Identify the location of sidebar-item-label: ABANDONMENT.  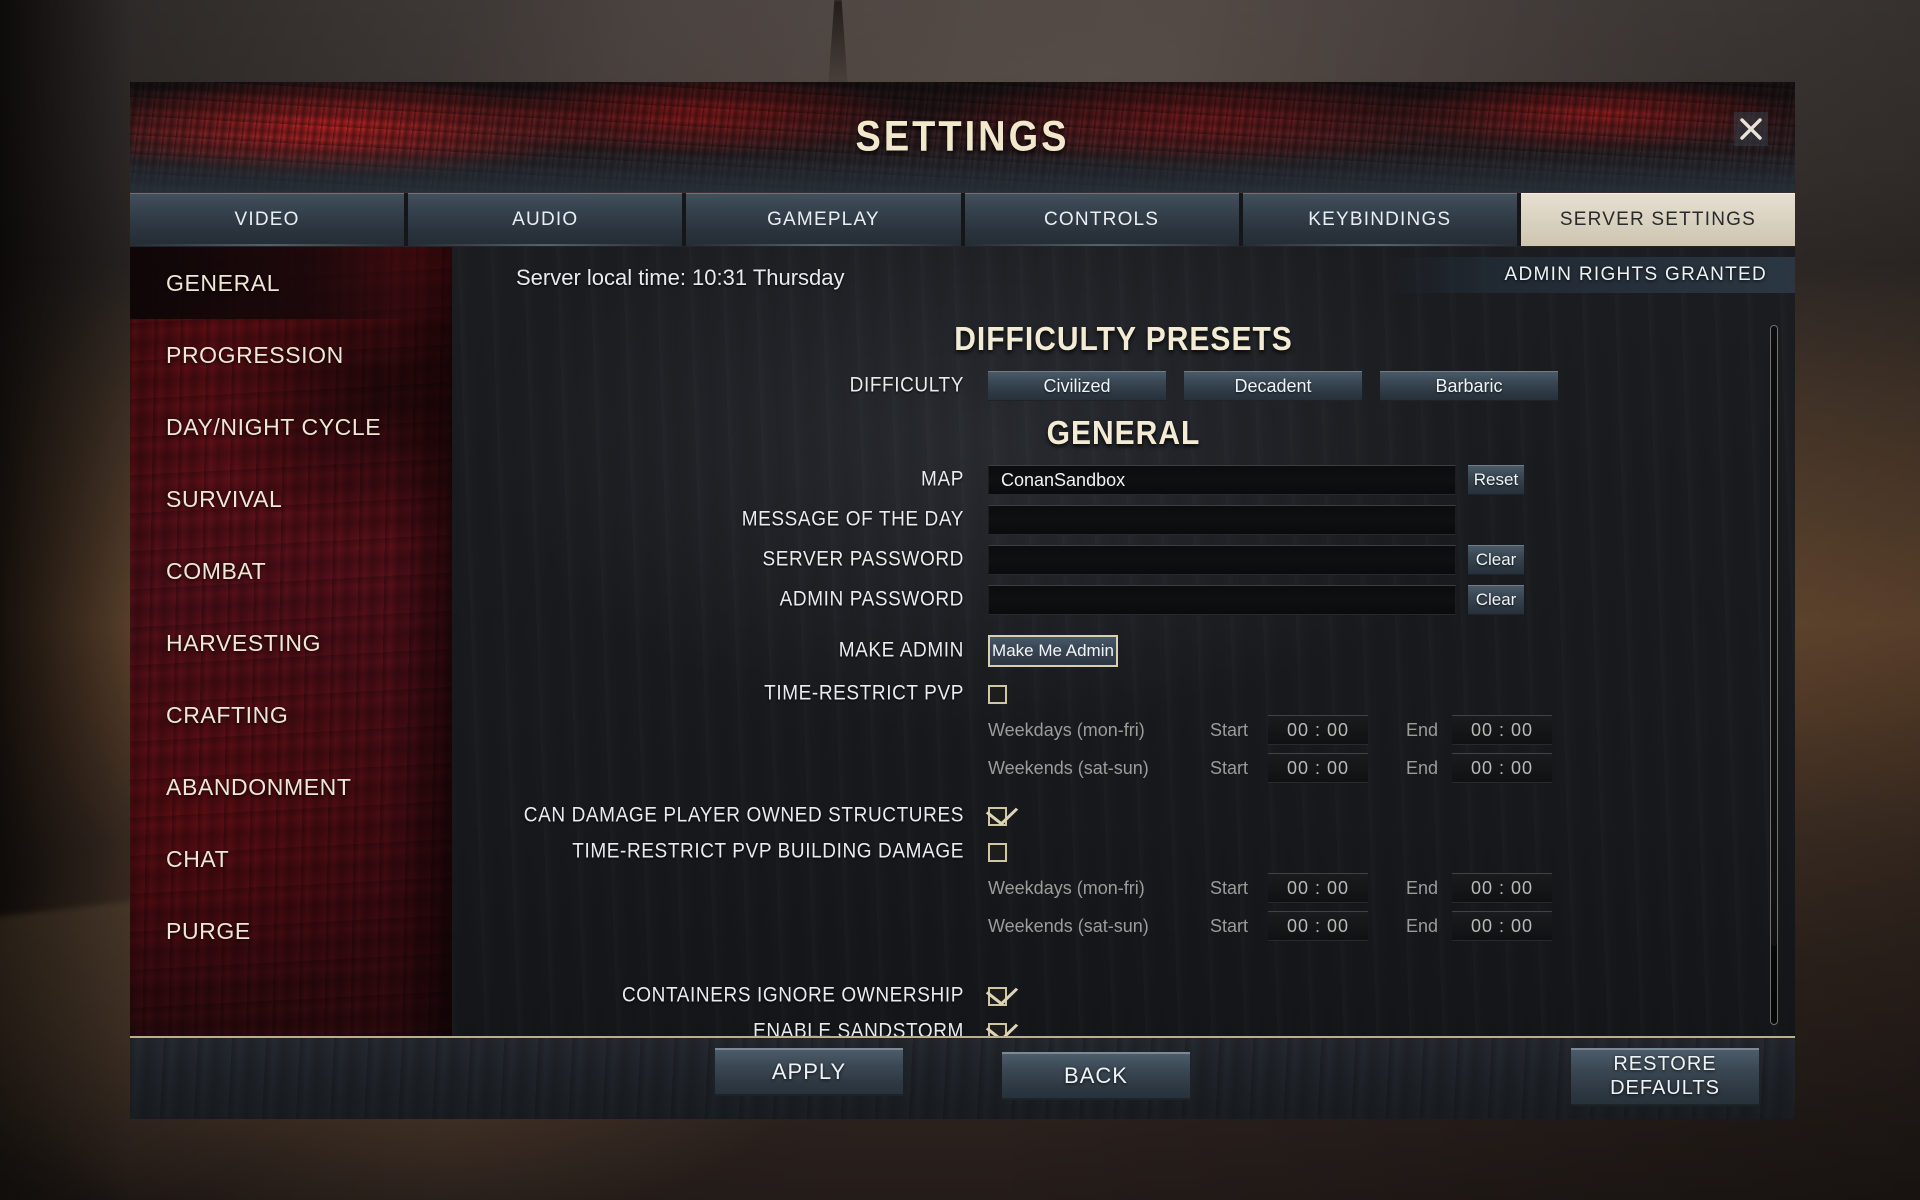
(259, 786).